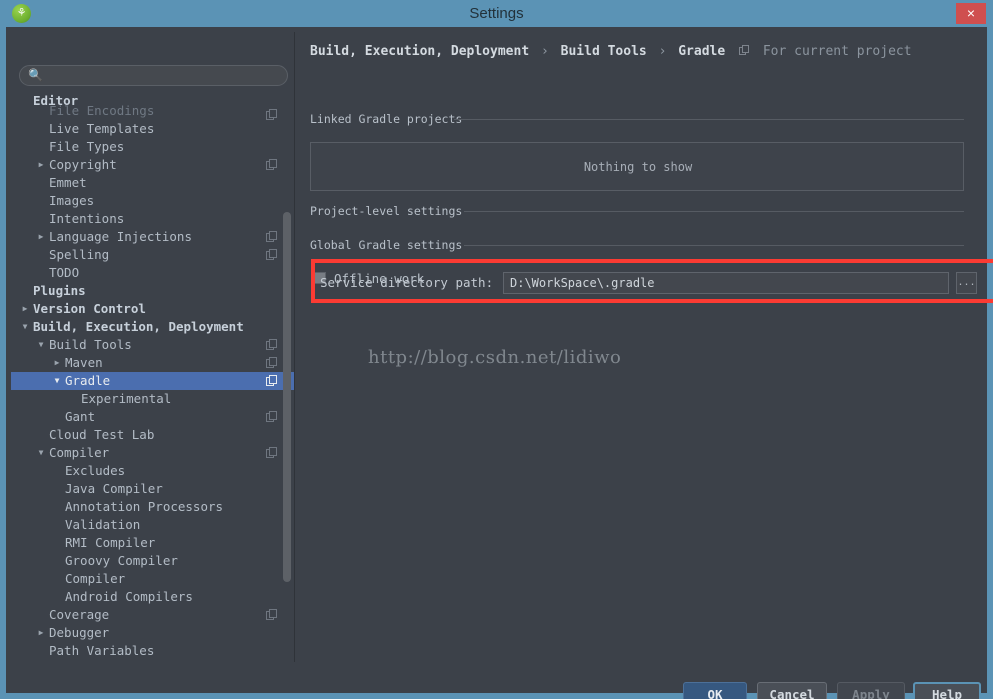  What do you see at coordinates (84, 362) in the screenshot?
I see `sidebar-item-label: Maven` at bounding box center [84, 362].